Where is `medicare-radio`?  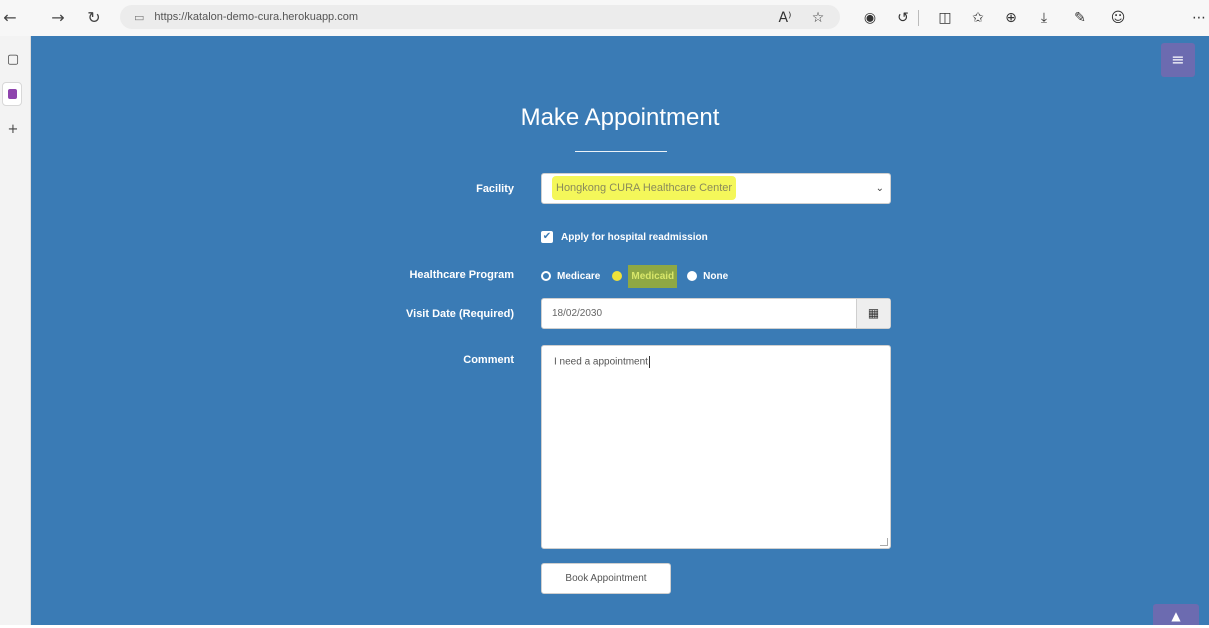
medicare-radio is located at coordinates (546, 276).